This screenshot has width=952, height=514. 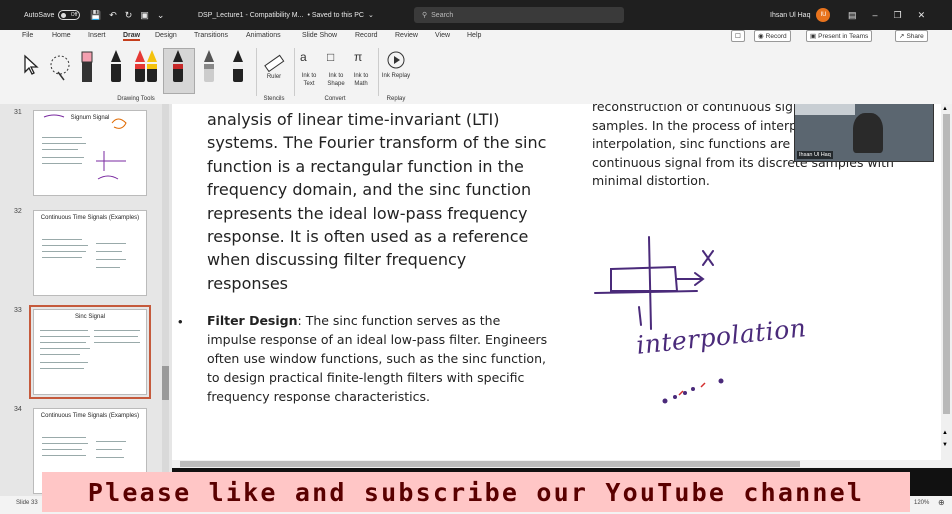 I want to click on thumb-number: 33, so click(x=18, y=310).